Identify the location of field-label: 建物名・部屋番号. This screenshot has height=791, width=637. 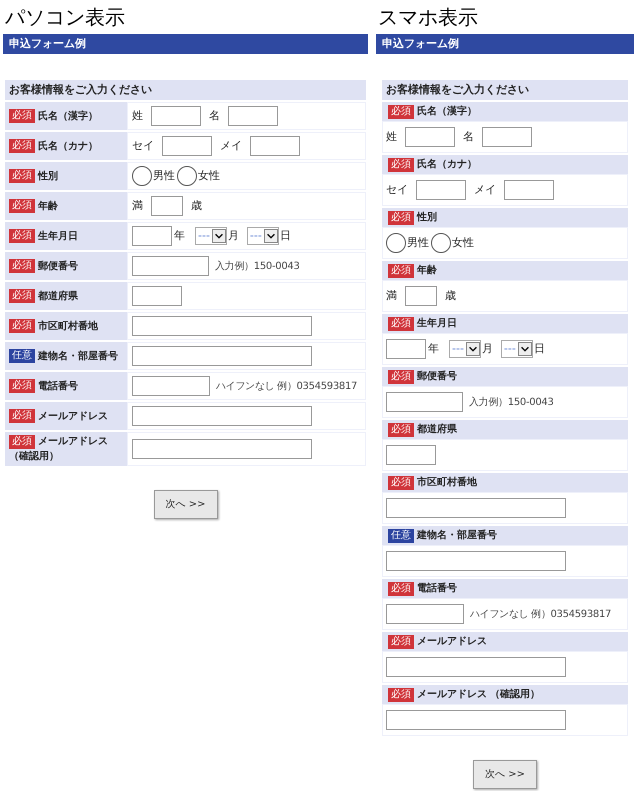
(457, 535).